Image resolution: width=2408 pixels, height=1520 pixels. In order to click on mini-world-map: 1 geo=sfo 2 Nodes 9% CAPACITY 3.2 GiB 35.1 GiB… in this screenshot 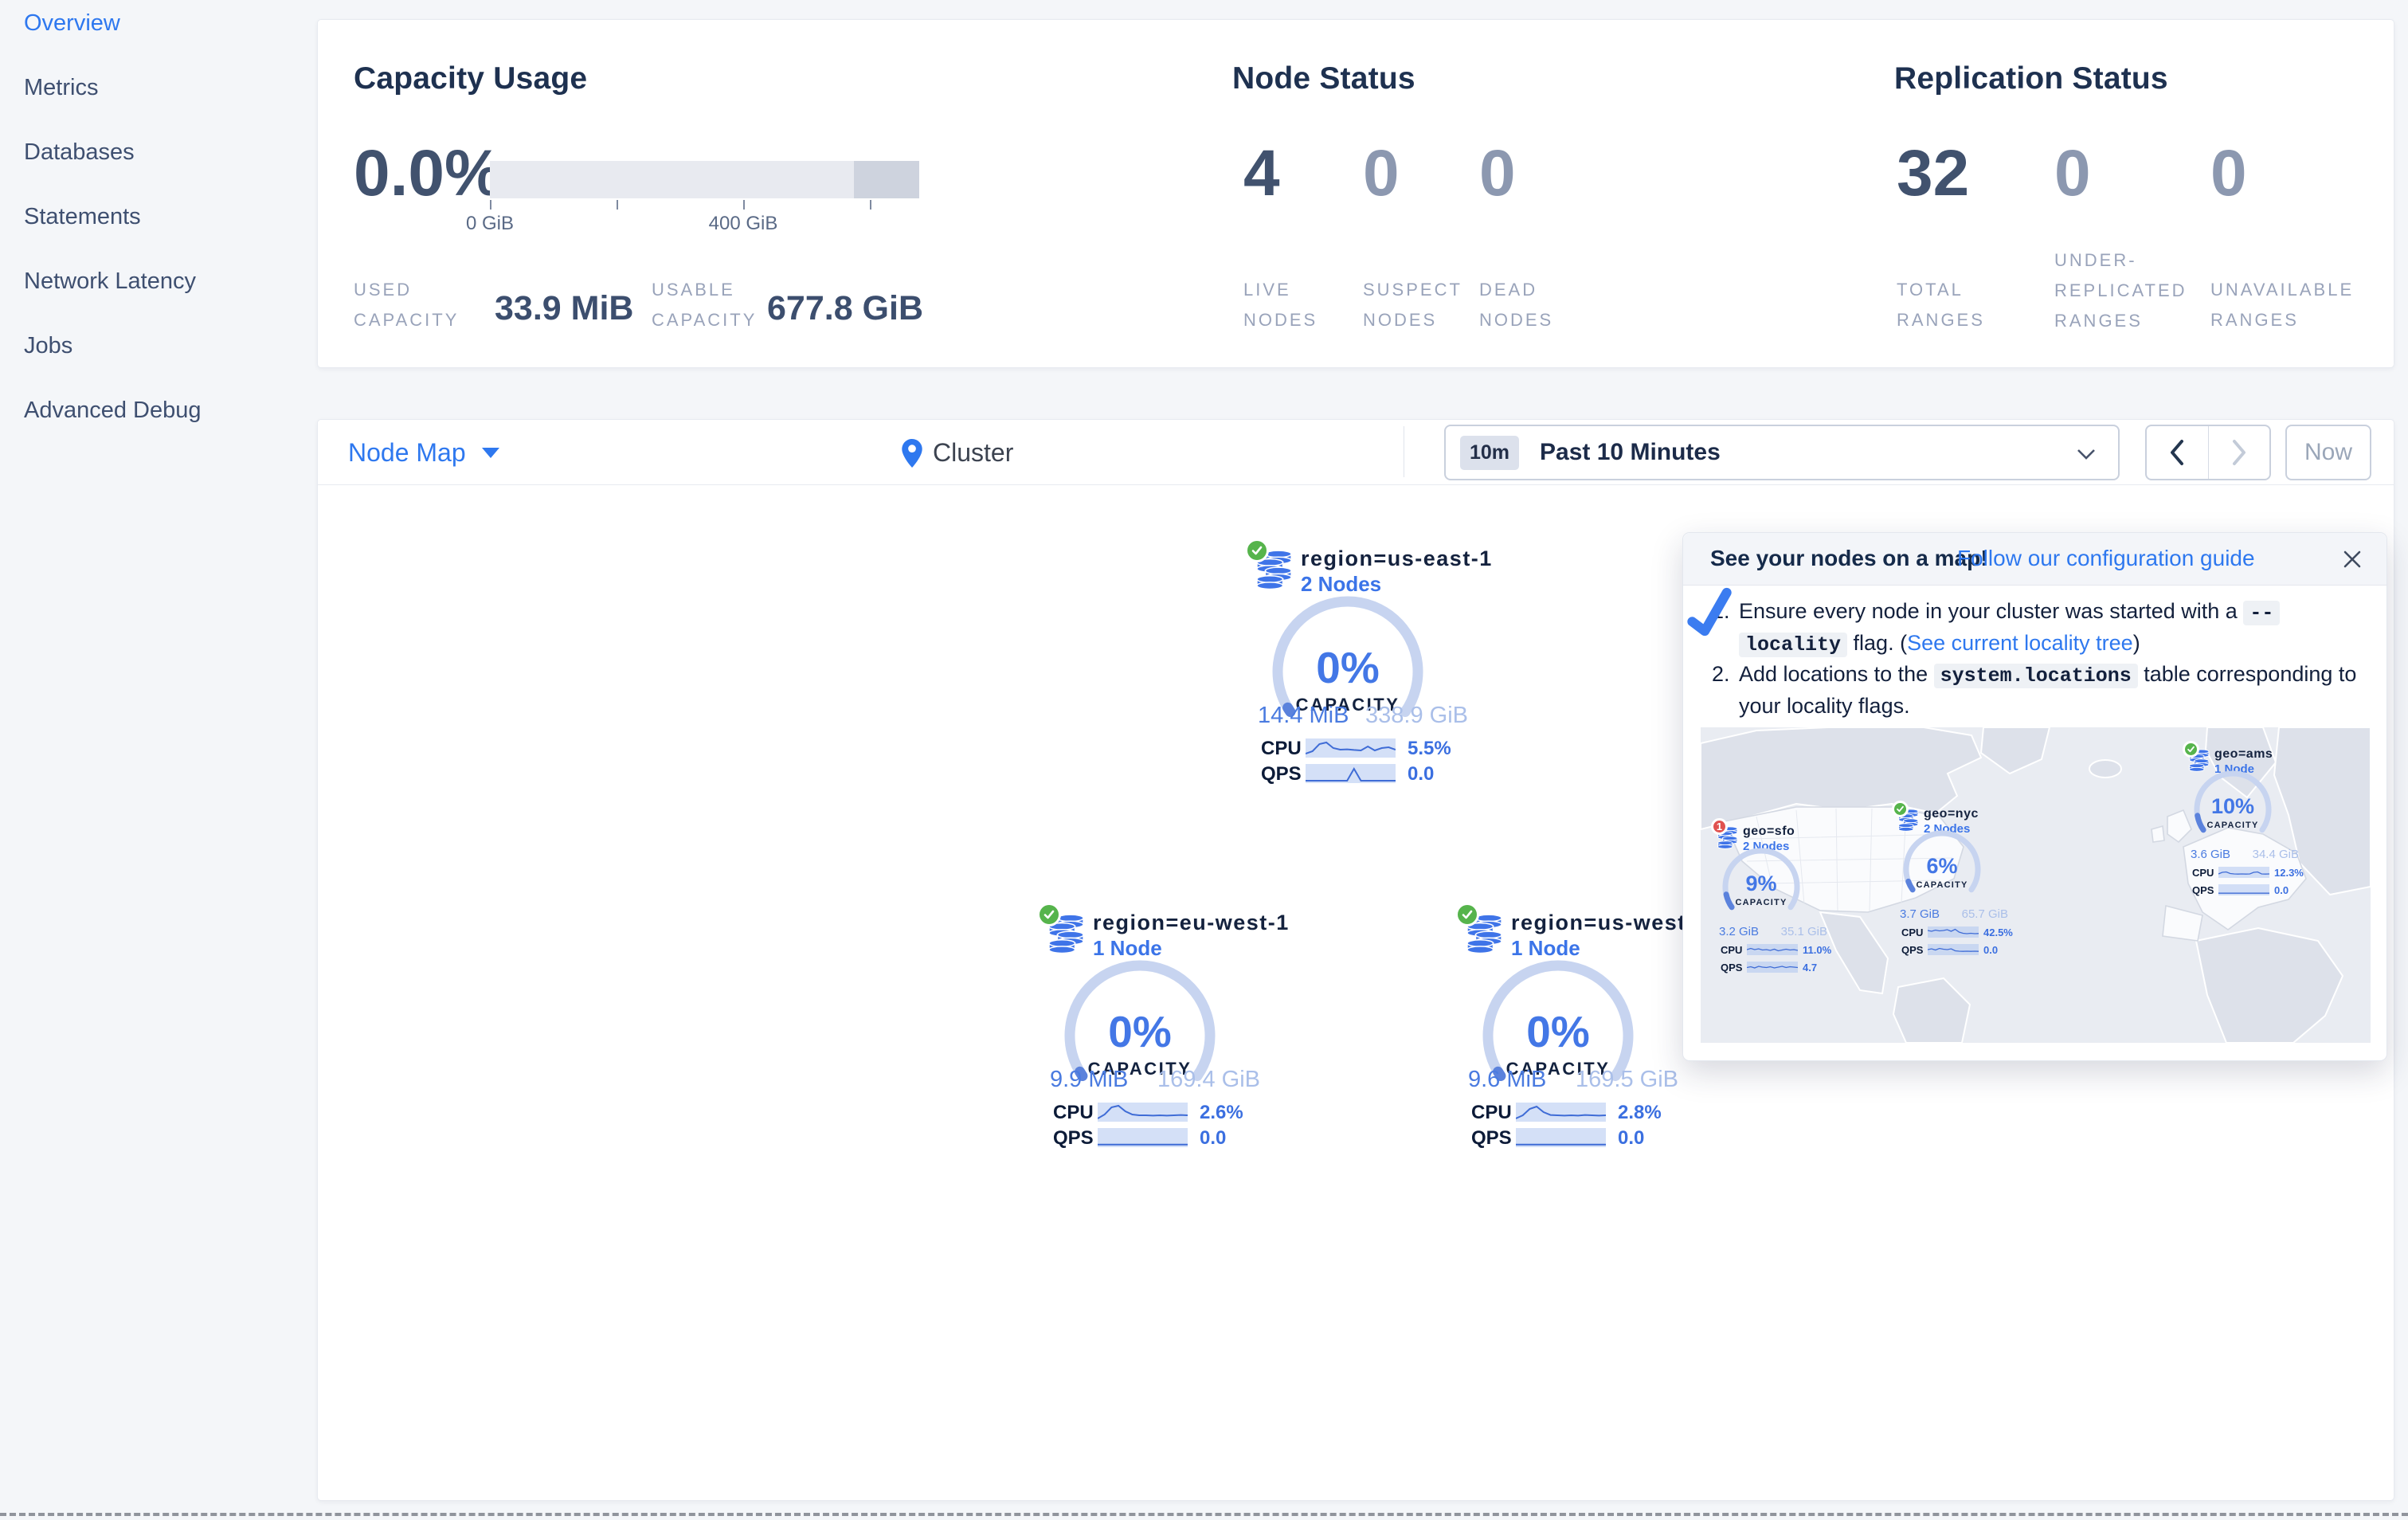, I will do `click(2036, 885)`.